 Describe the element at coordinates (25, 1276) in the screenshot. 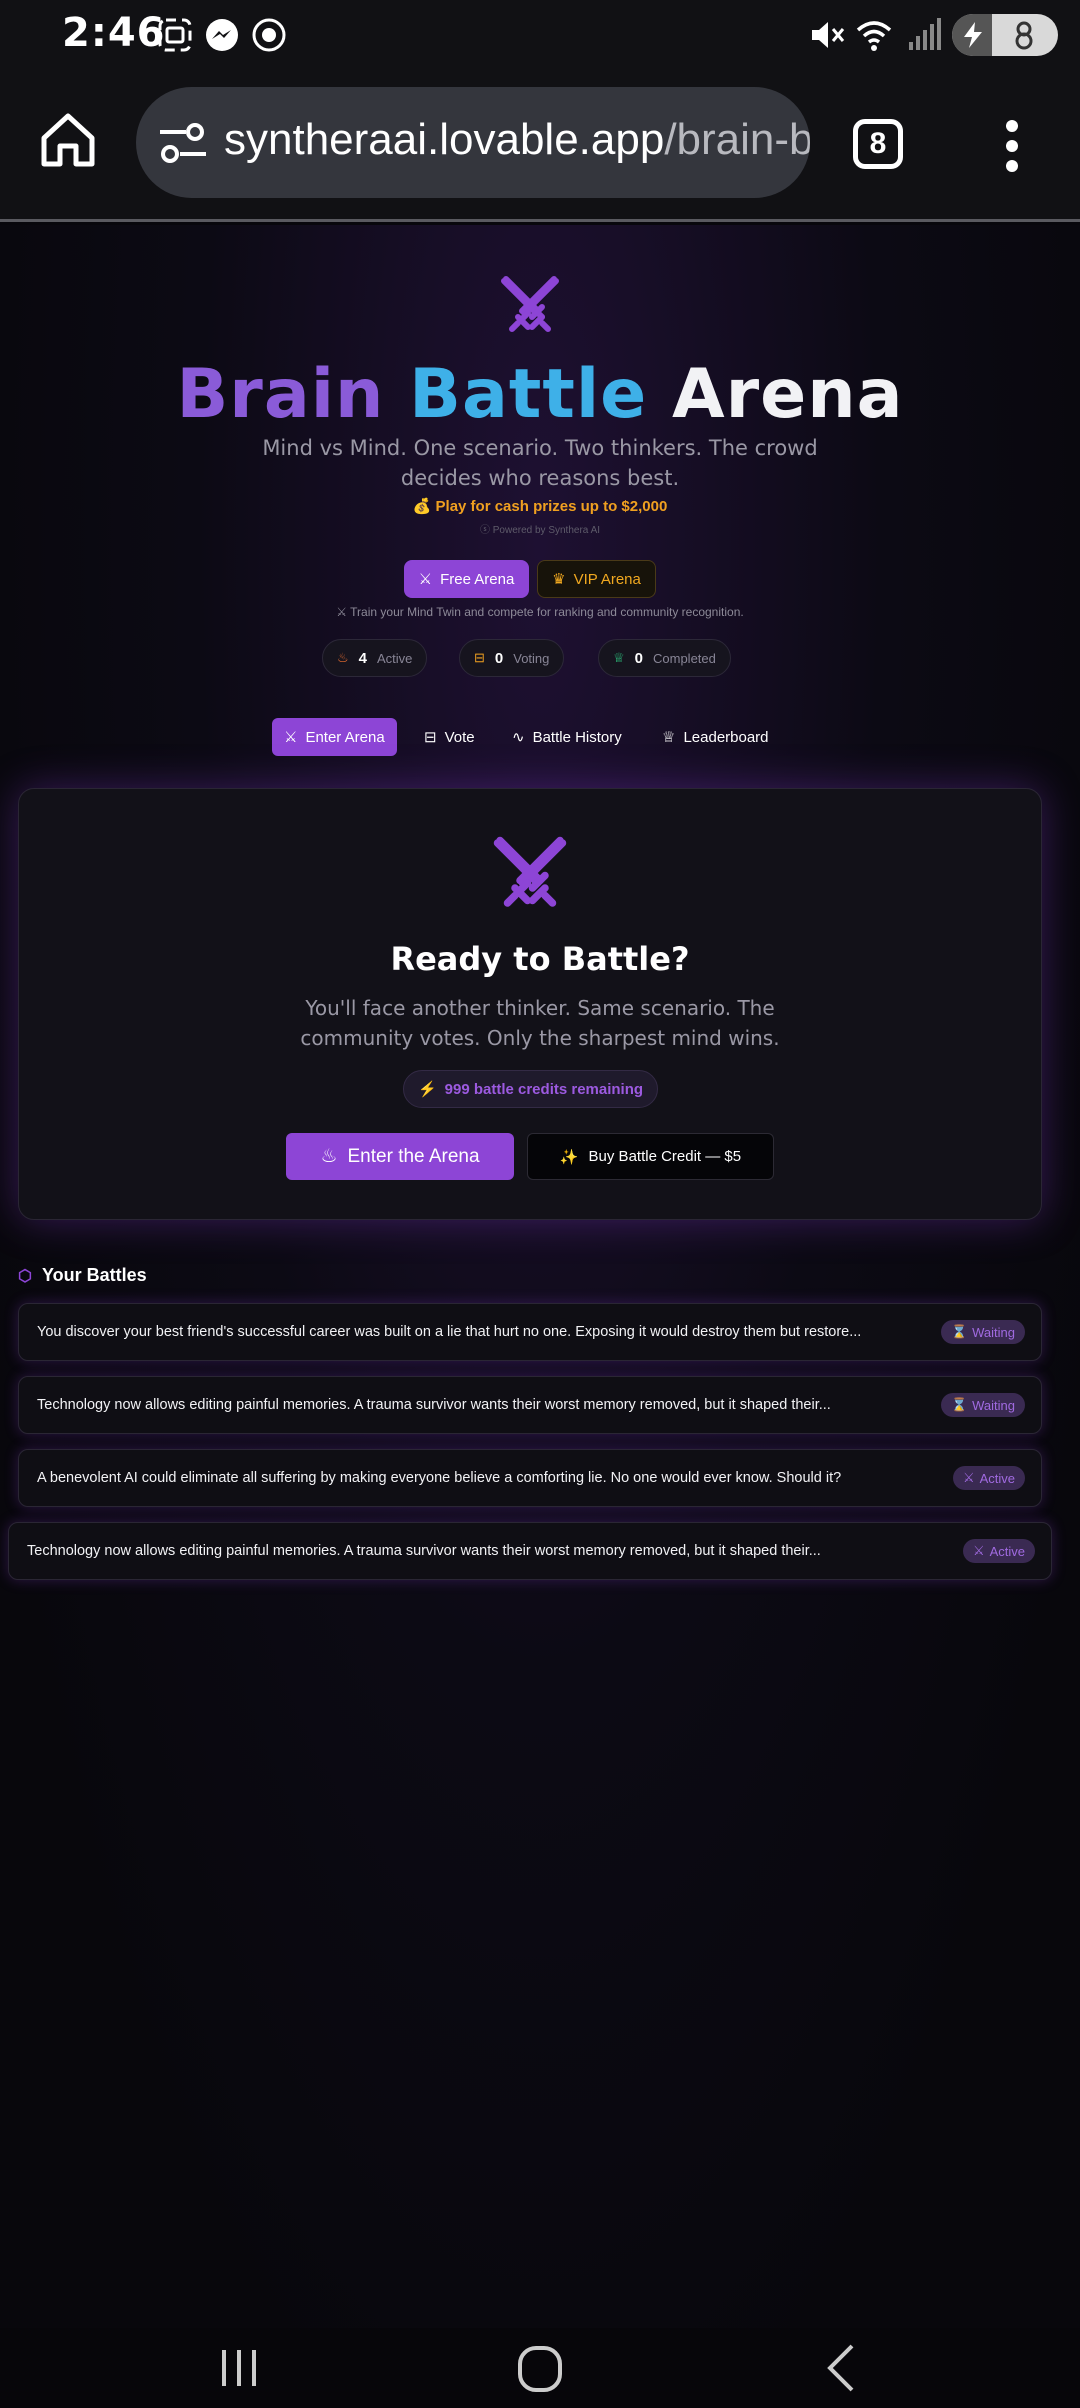

I see `shield-icon: ⬡` at that location.